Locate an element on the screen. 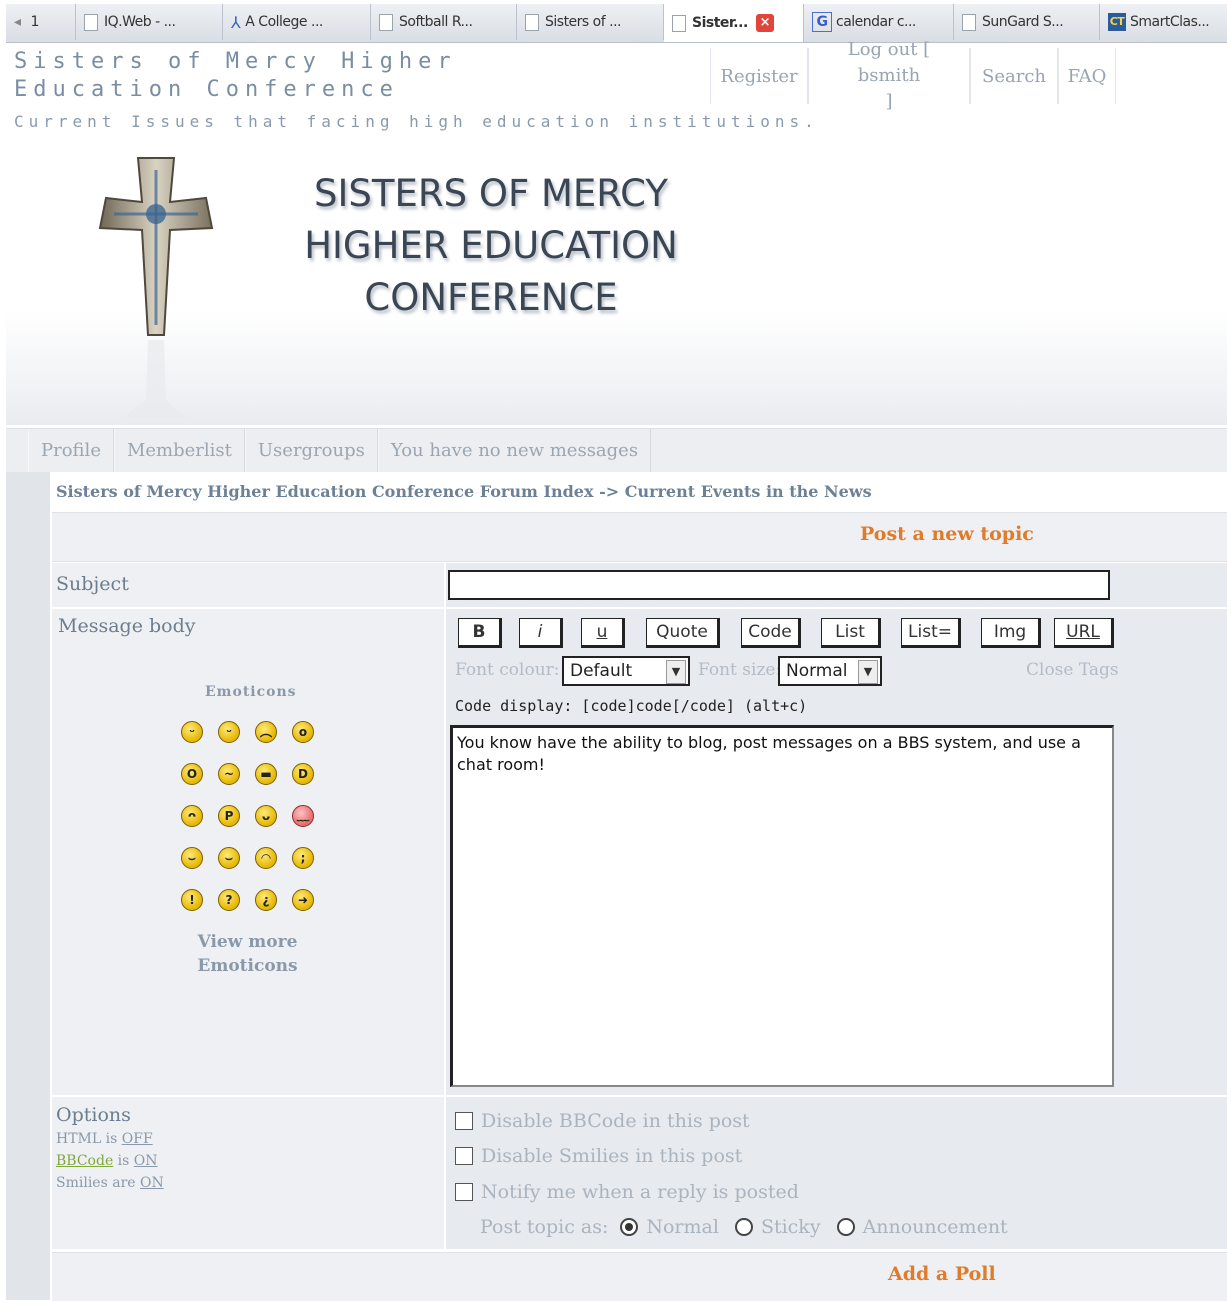 The width and height of the screenshot is (1227, 1301). search-link: Search is located at coordinates (1014, 76).